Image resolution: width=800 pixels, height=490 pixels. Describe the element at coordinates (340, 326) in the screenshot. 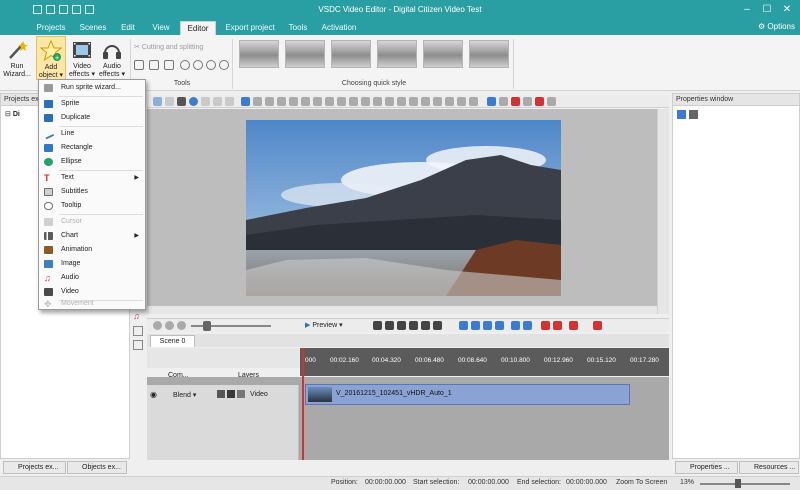

I see `preview-button: ▶ Preview ▾` at that location.